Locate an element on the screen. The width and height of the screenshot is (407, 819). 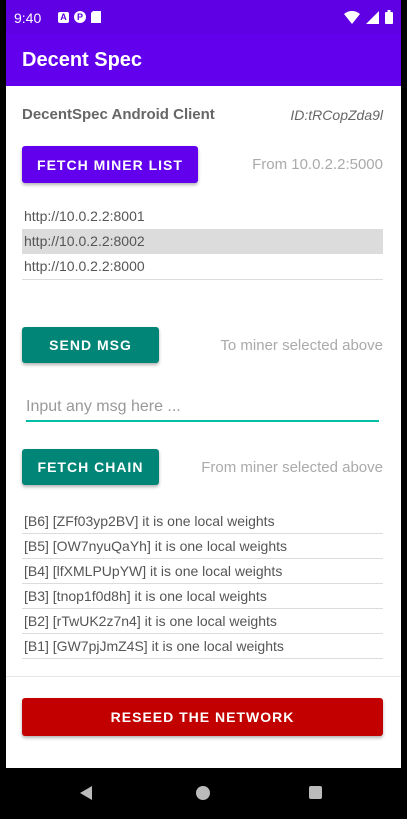
status-notification-icons: A P is located at coordinates (79, 17).